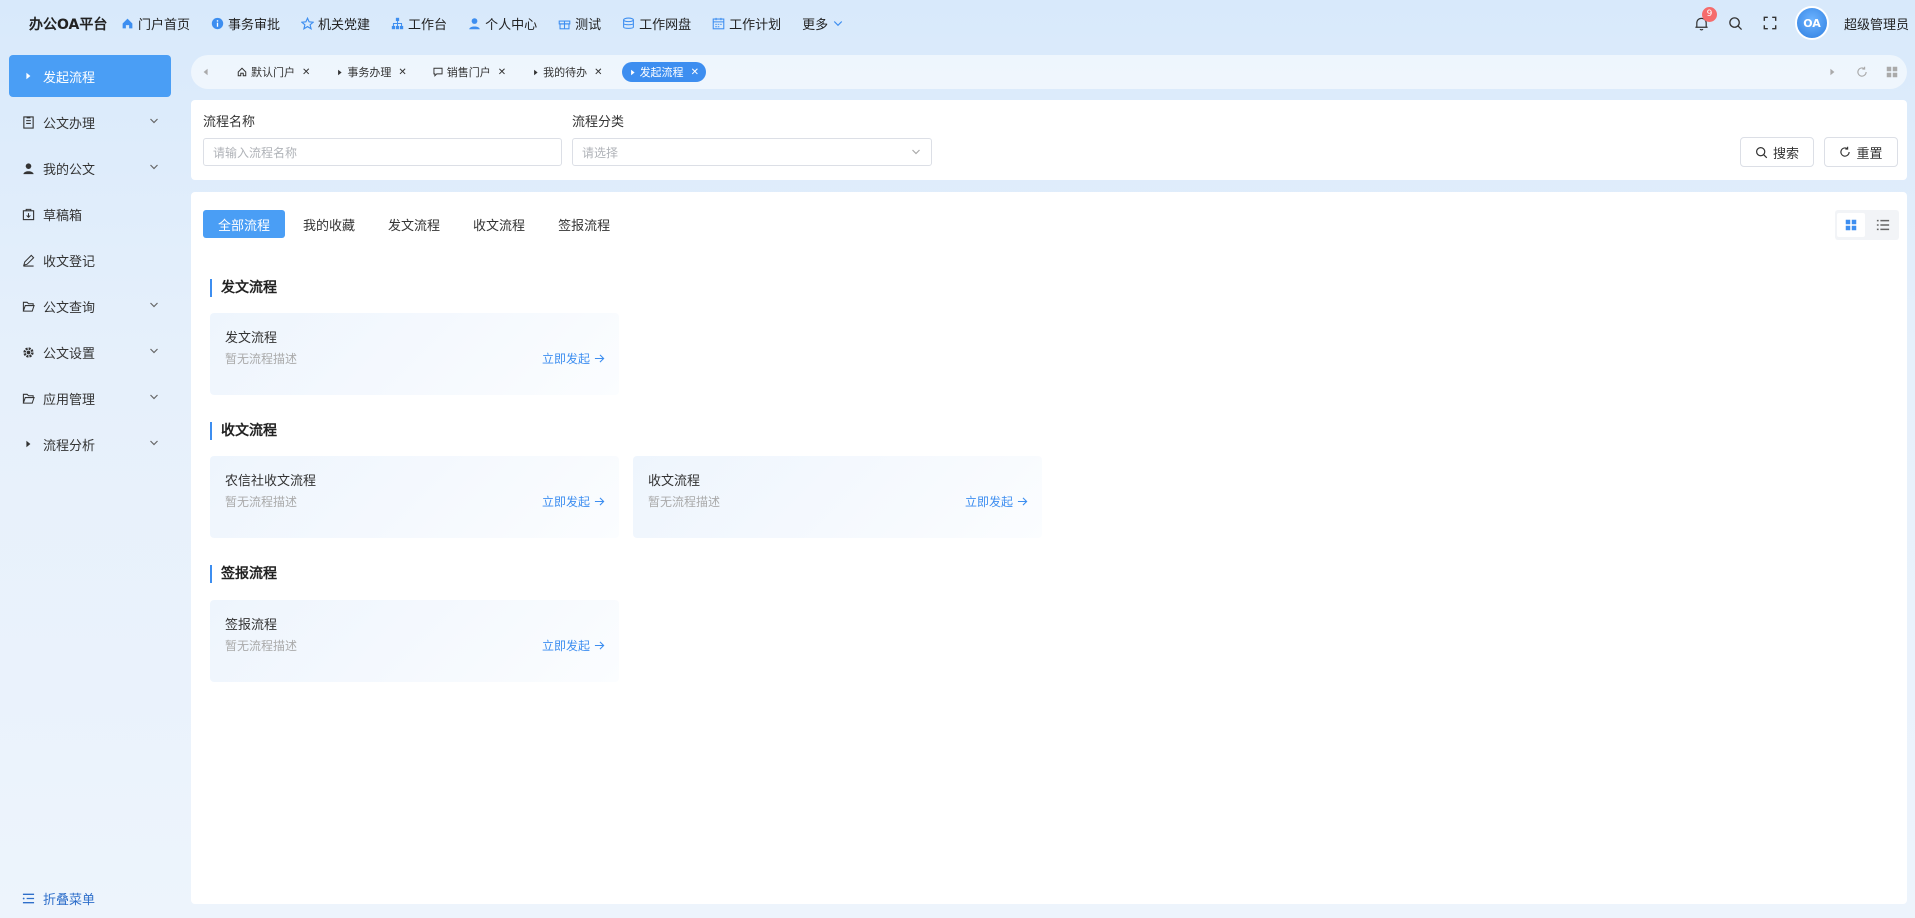 The height and width of the screenshot is (918, 1915). What do you see at coordinates (1892, 72) in the screenshot?
I see `tabs-menu-button` at bounding box center [1892, 72].